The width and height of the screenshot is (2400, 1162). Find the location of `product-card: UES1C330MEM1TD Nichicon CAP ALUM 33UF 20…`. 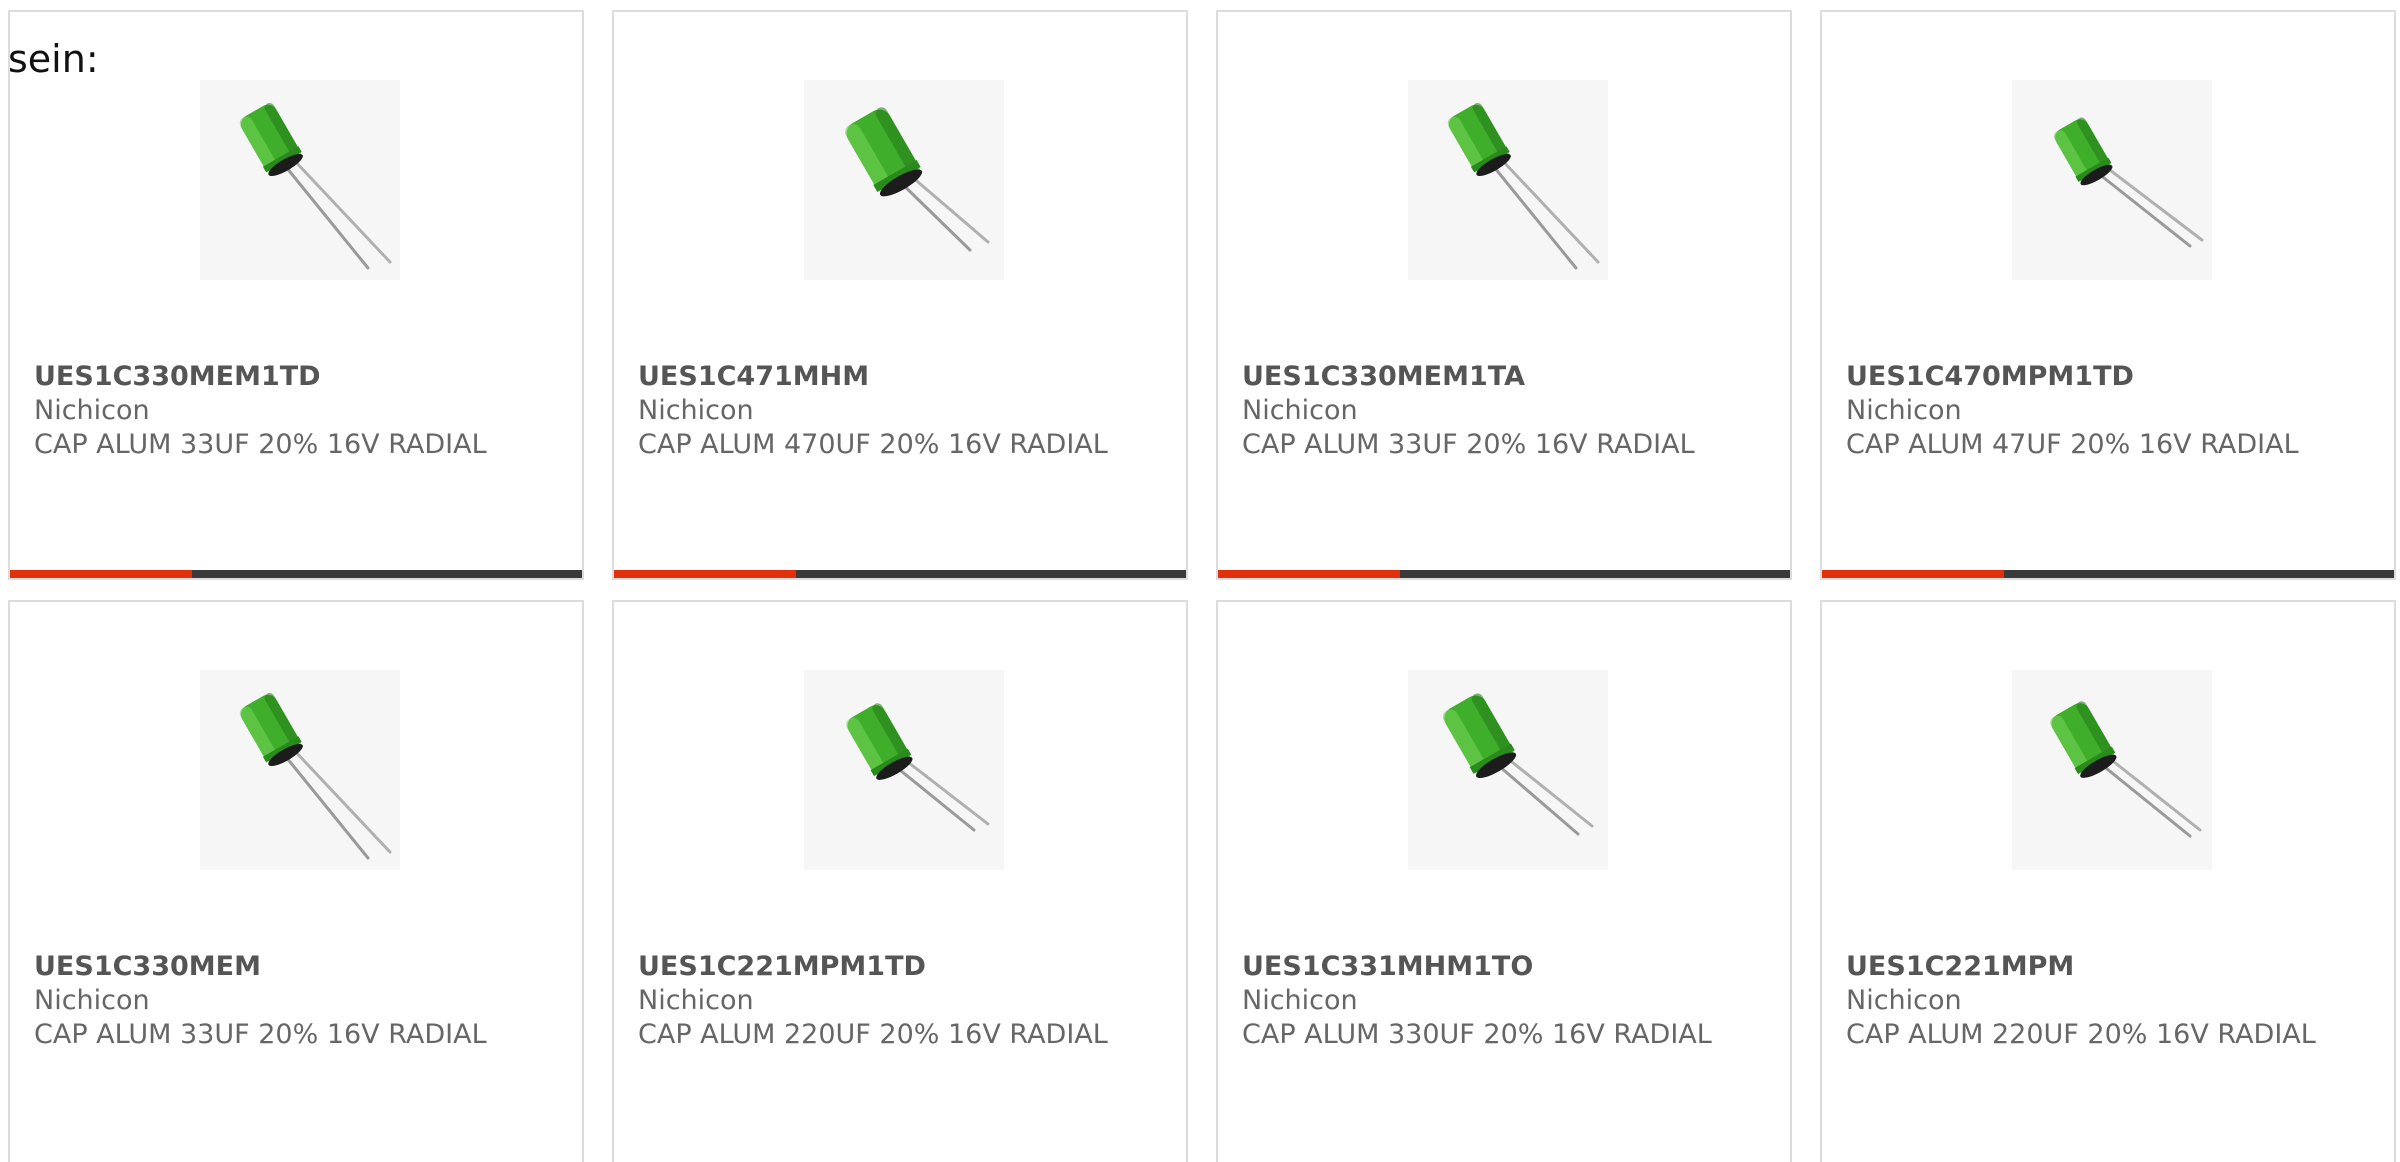

product-card: UES1C330MEM1TD Nichicon CAP ALUM 33UF 20… is located at coordinates (296, 295).